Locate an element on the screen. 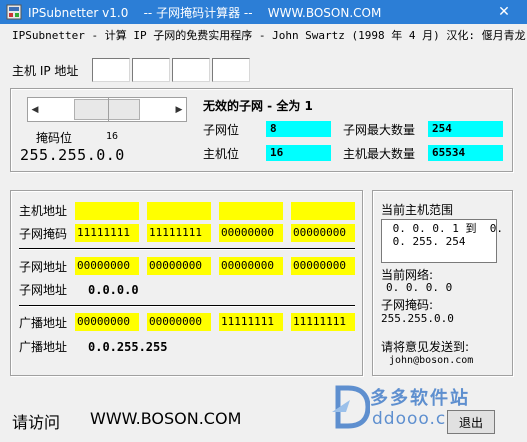  max-hosts-label: 主机最大数量 is located at coordinates (379, 154).